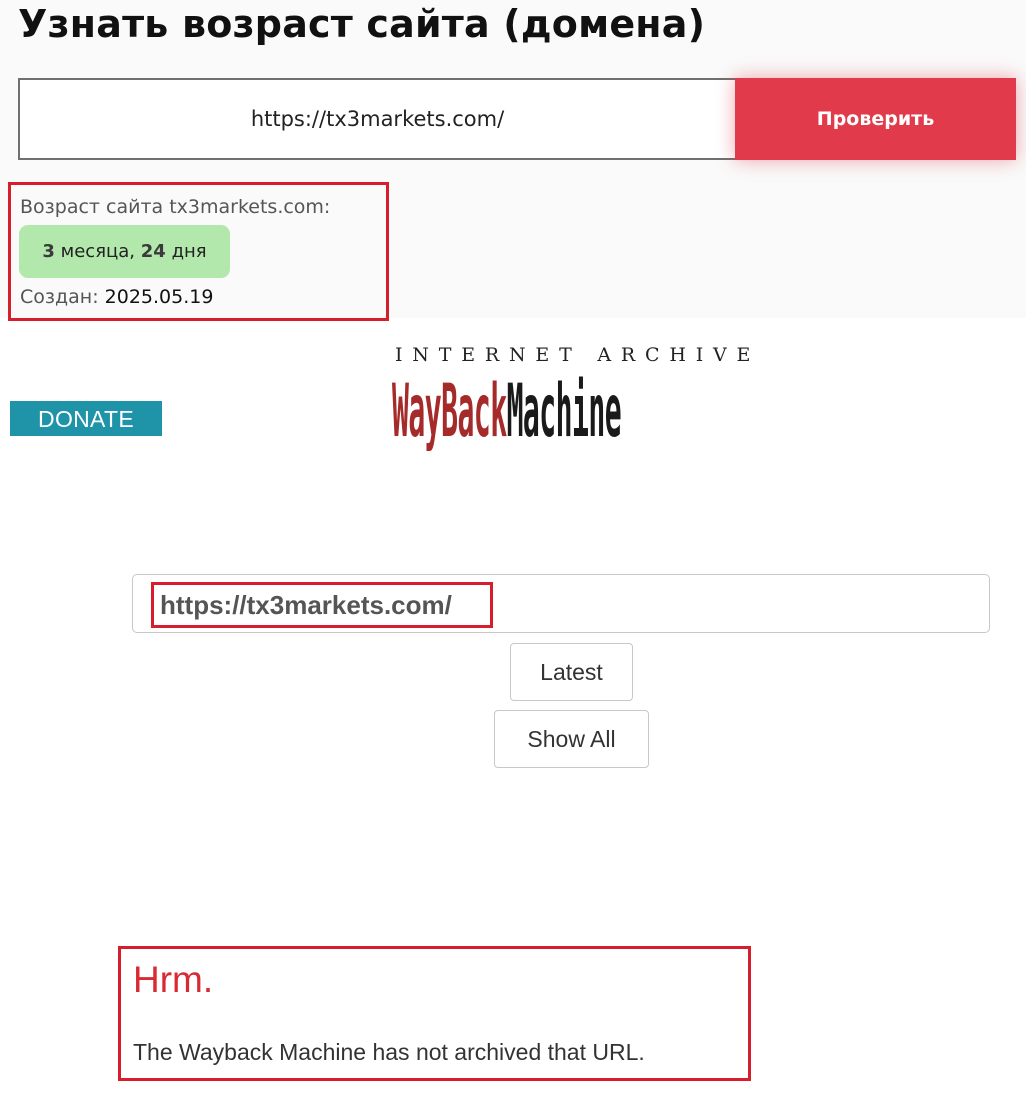 The height and width of the screenshot is (1093, 1026). Describe the element at coordinates (376, 119) in the screenshot. I see `domain-url-input` at that location.